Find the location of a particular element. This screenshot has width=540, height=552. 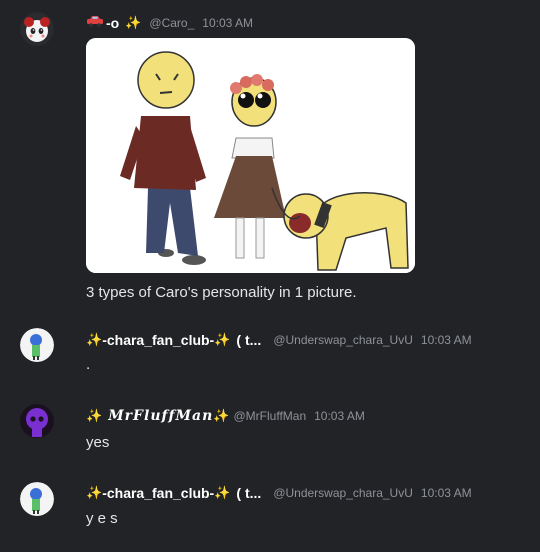

user-handle: @MrFluffMan is located at coordinates (269, 416).